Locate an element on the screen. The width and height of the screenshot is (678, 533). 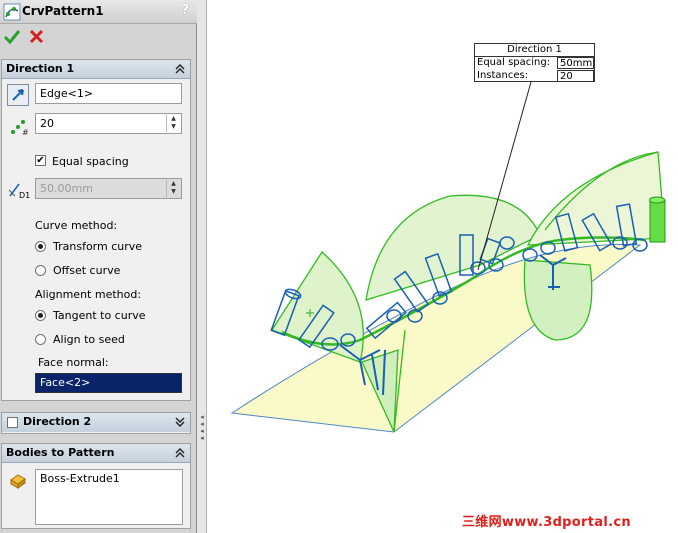
ok-checkmark-icon is located at coordinates (12, 37).